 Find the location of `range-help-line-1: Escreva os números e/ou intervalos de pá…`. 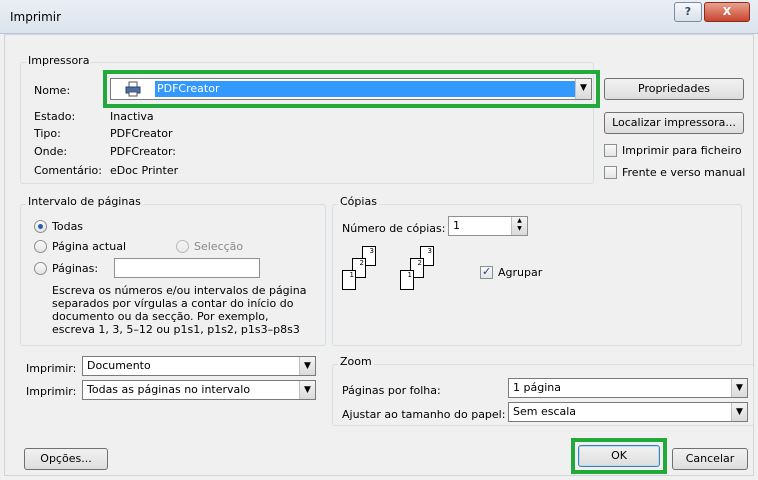

range-help-line-1: Escreva os números e/ou intervalos de pá… is located at coordinates (179, 290).